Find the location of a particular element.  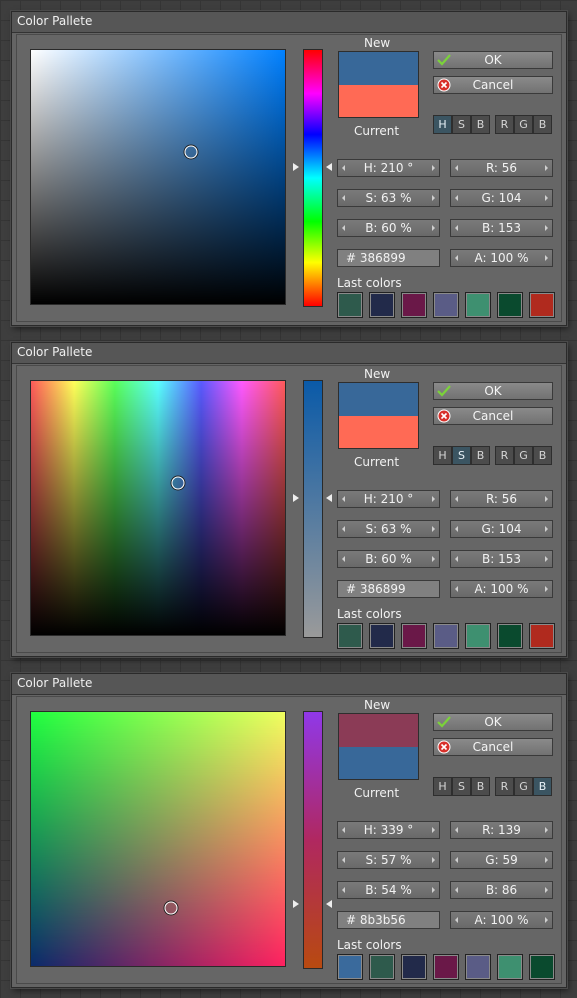

brightness-field: B: 54 % is located at coordinates (388, 890).